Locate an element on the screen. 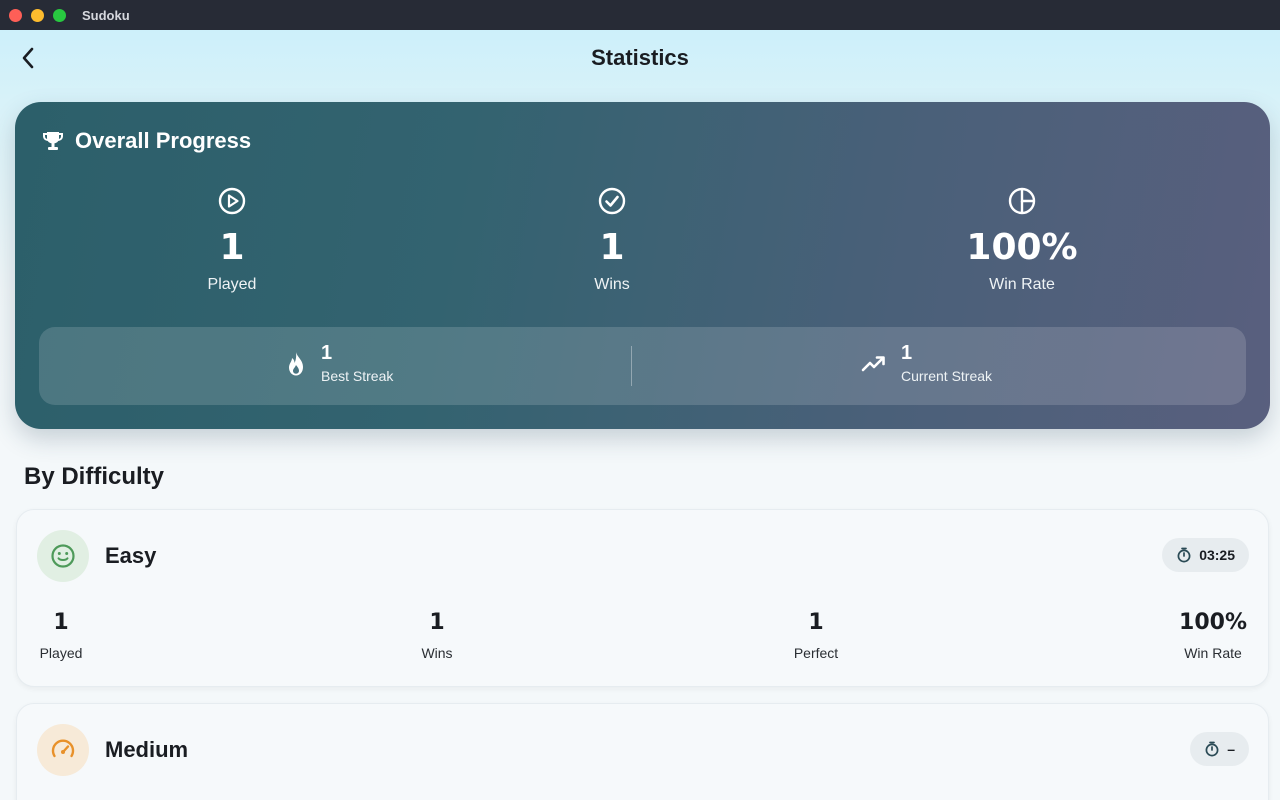 The height and width of the screenshot is (800, 1280). section-title-by-difficulty: By Difficulty is located at coordinates (94, 476).